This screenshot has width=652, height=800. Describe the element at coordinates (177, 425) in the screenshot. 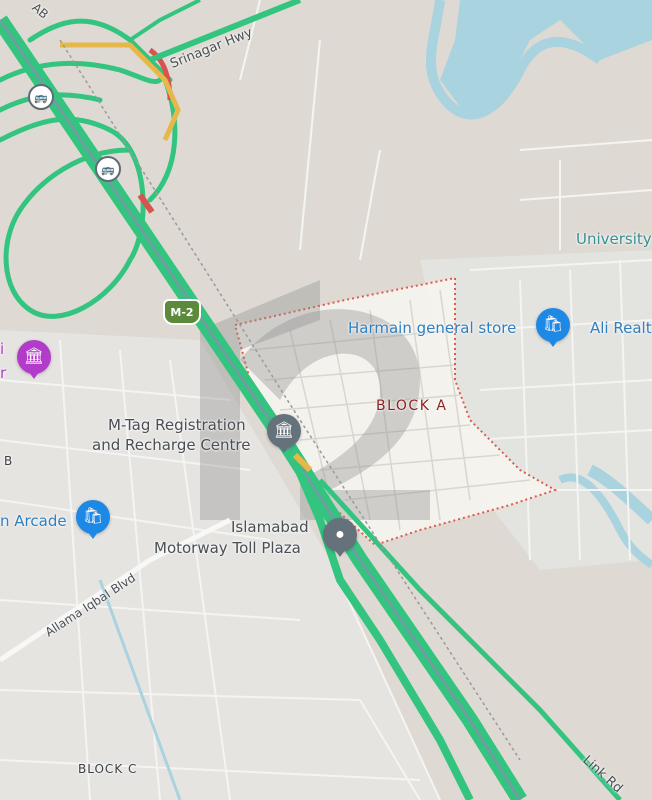

I see `place-label-mtag-line1: M-Tag Registration` at that location.